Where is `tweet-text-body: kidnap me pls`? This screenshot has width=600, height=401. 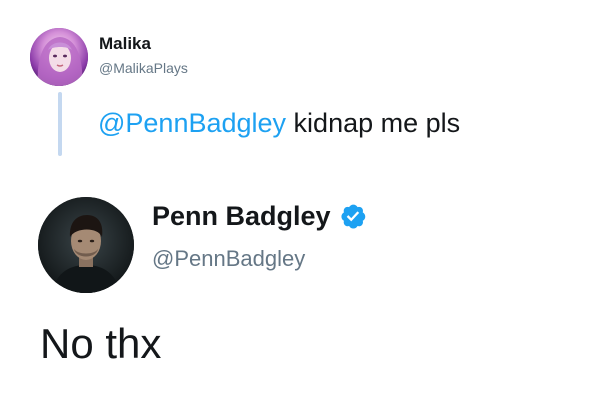
tweet-text-body: kidnap me pls is located at coordinates (373, 123).